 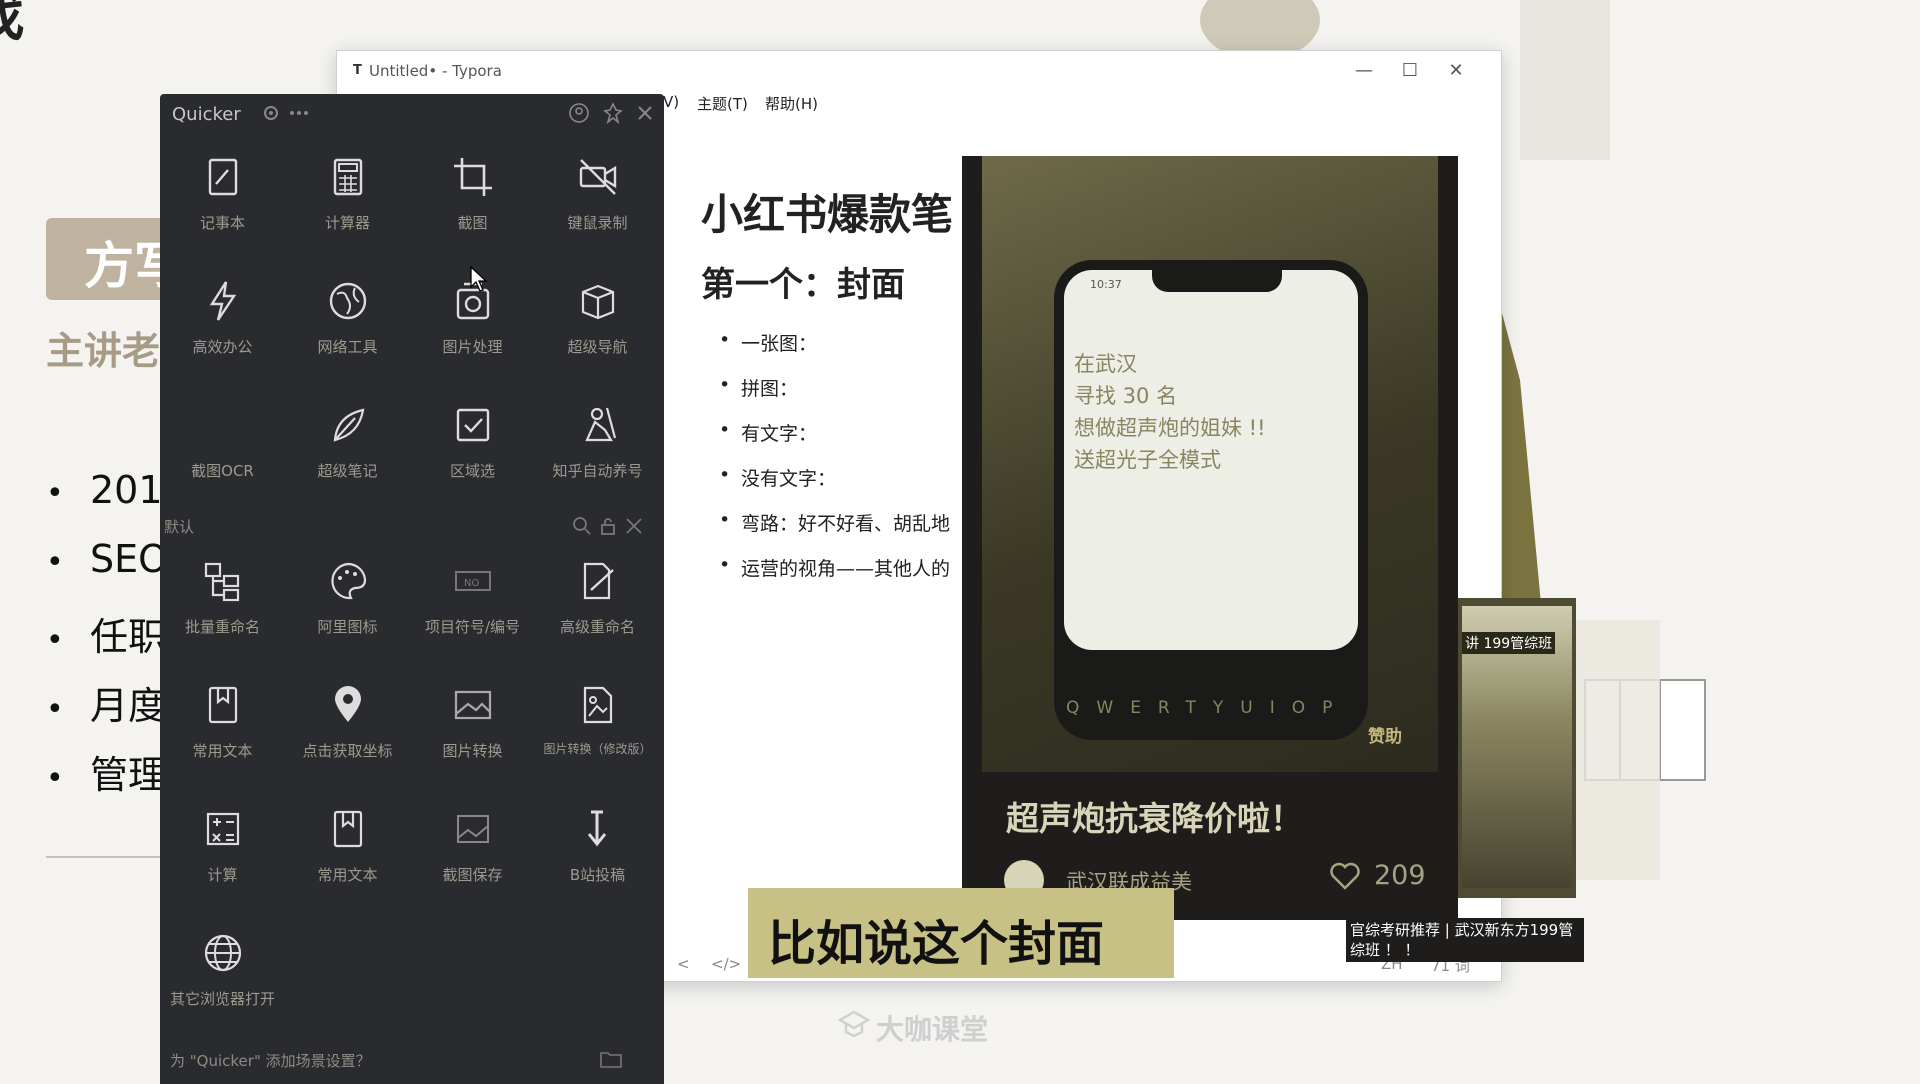 What do you see at coordinates (347, 449) in the screenshot?
I see `action-super-note: 超级笔记` at bounding box center [347, 449].